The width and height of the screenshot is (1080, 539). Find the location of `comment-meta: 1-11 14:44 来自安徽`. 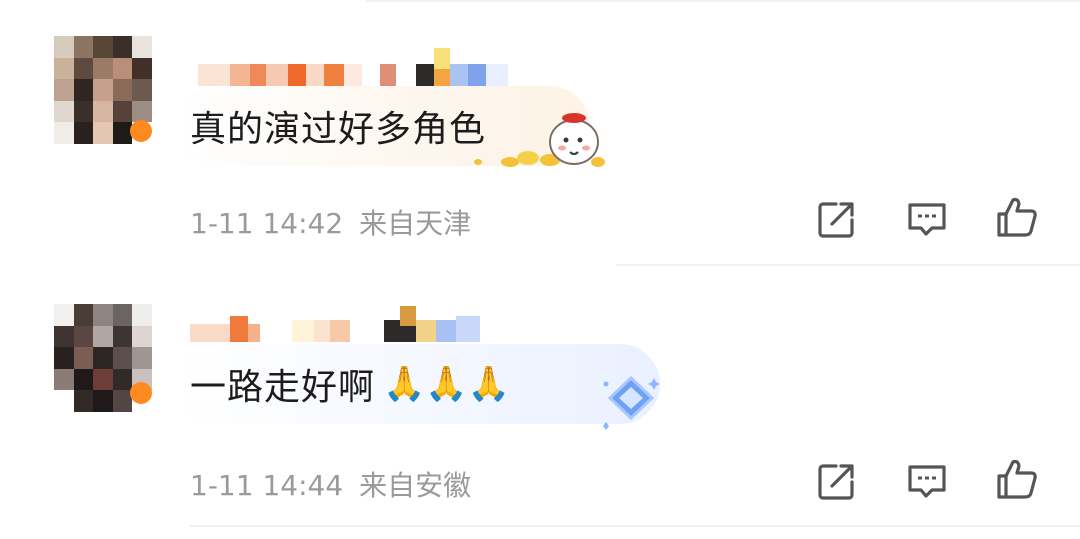

comment-meta: 1-11 14:44 来自安徽 is located at coordinates (330, 484).